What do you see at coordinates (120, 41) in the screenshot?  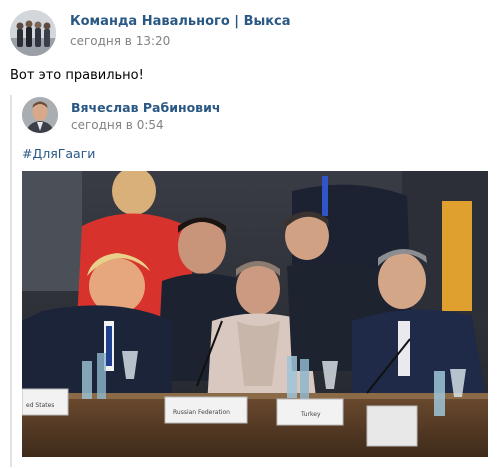 I see `post-timestamp: сегодня в 13:20` at bounding box center [120, 41].